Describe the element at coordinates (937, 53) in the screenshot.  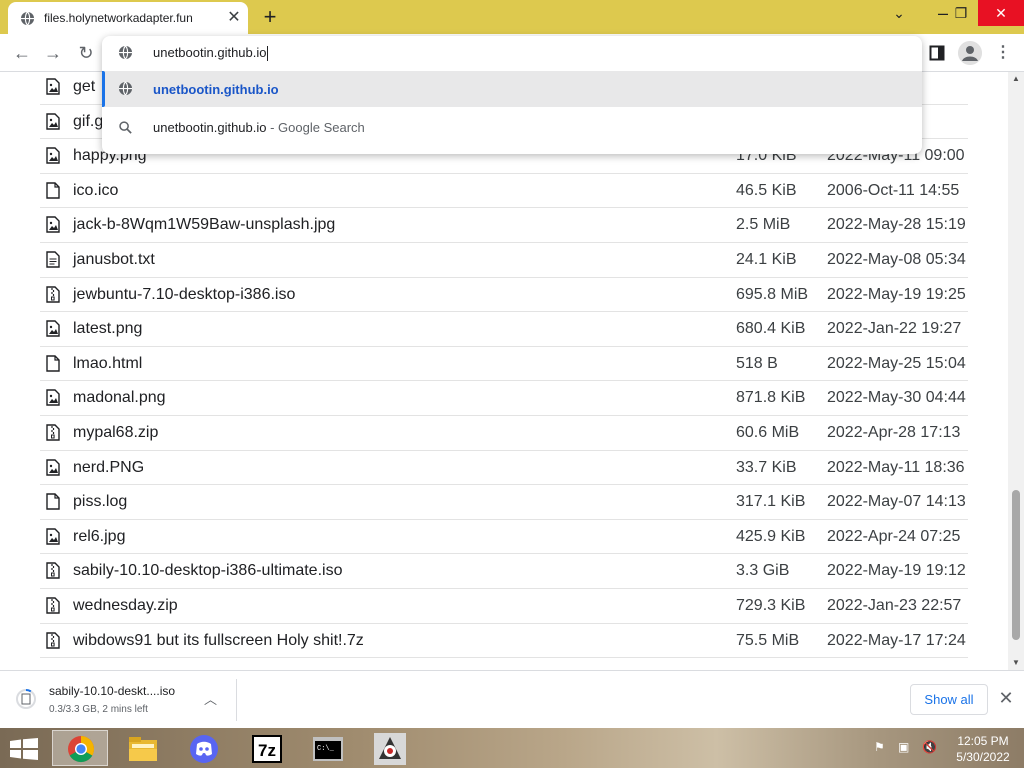
I see `side-panel-icon` at that location.